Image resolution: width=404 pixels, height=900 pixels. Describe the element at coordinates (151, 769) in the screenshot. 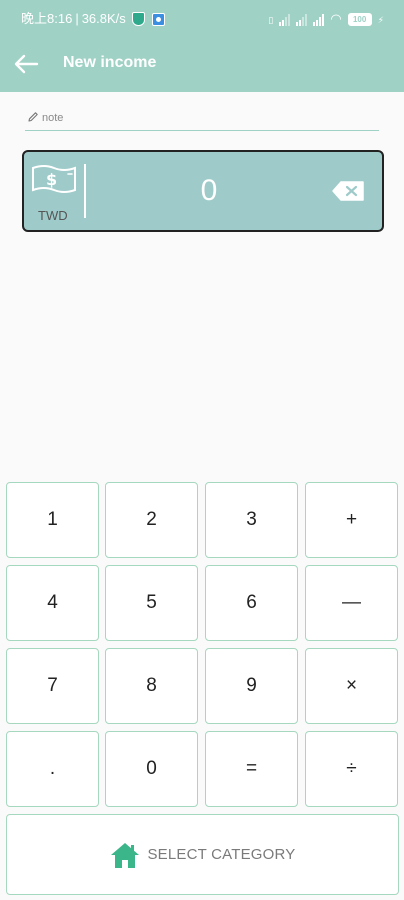

I see `key-0: 0` at that location.